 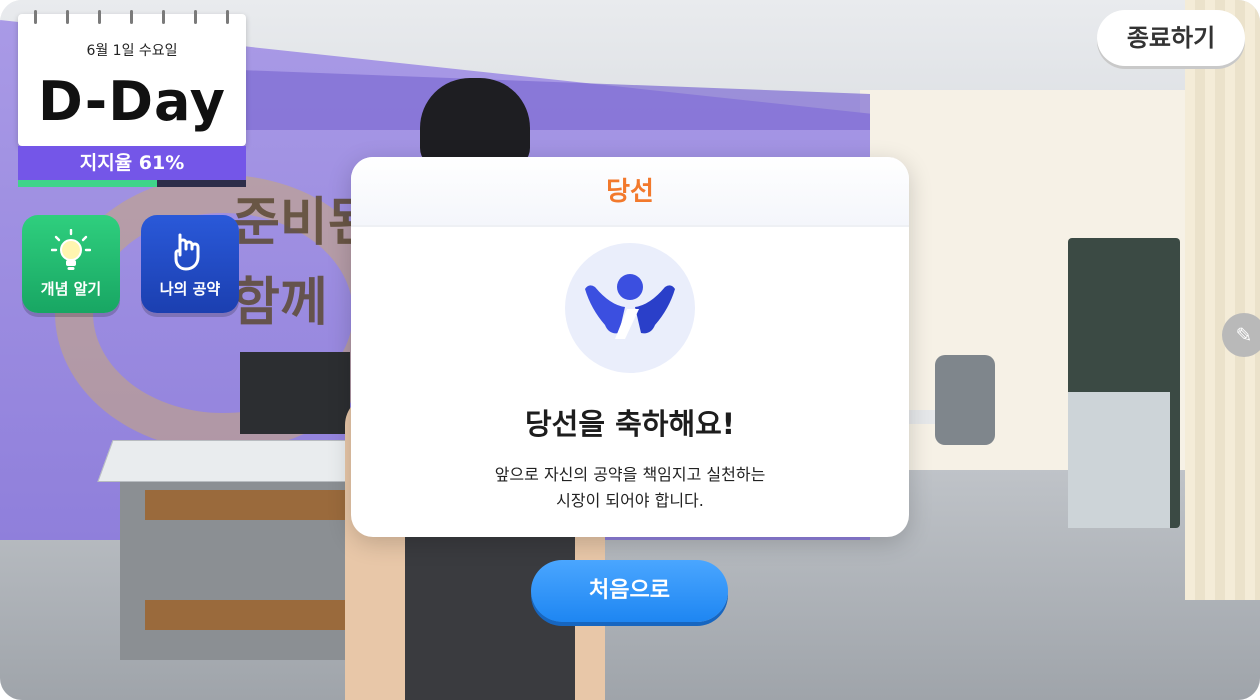 I want to click on modal-description-line-1: 앞으로 자신의 공약을 책임지고 실천하는, so click(x=630, y=474).